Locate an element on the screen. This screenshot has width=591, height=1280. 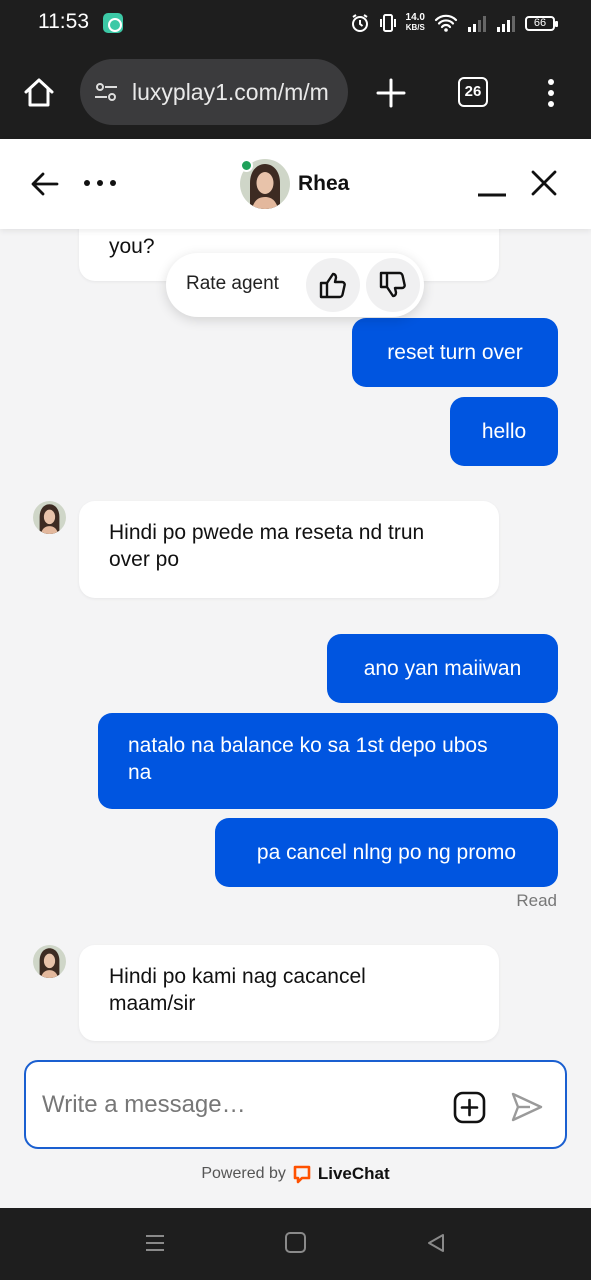
livechat-brand: LiveChat is located at coordinates (353, 1173).